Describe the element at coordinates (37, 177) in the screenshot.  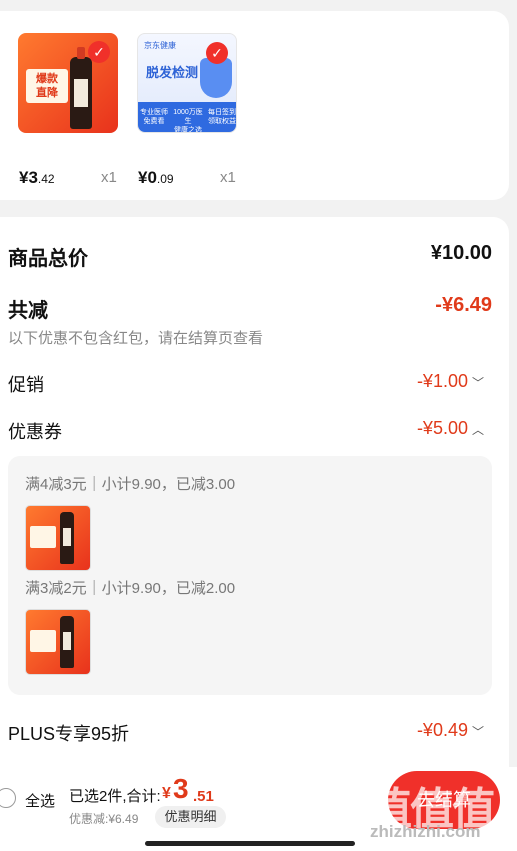
I see `product-price: ¥3.42` at that location.